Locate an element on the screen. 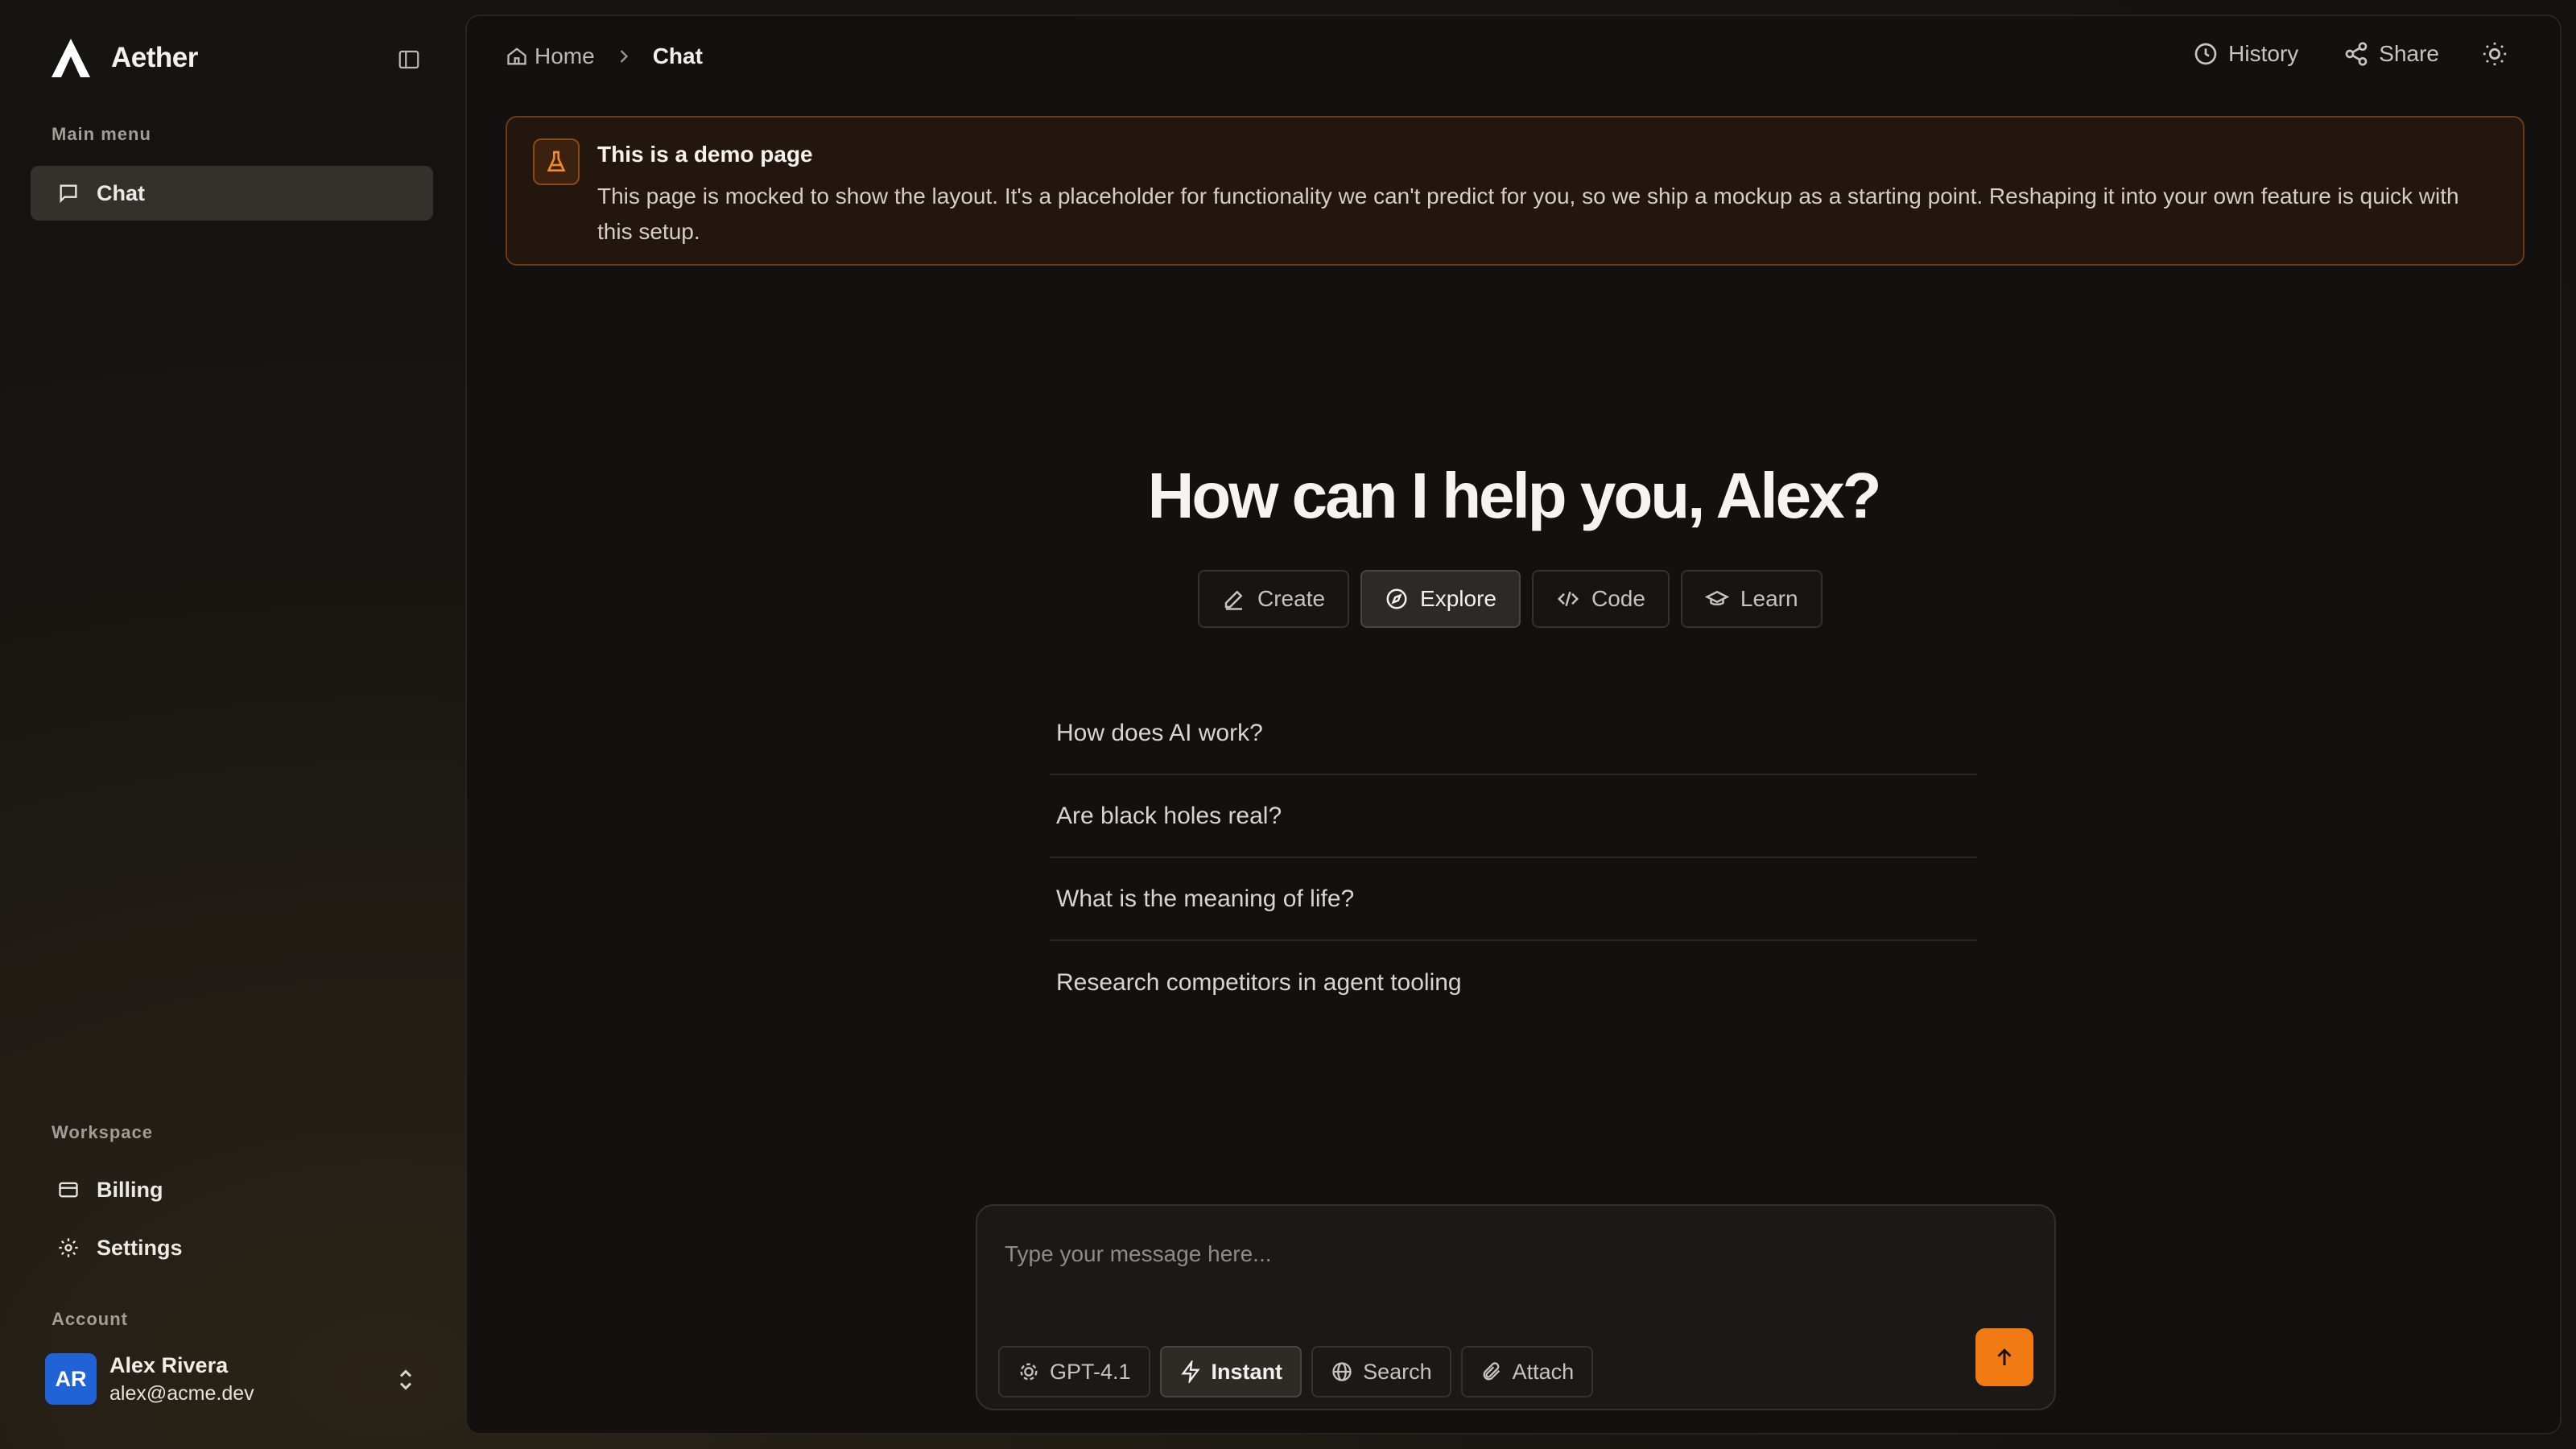 This screenshot has width=2576, height=1449. sidebar-item-label: Chat is located at coordinates (121, 192).